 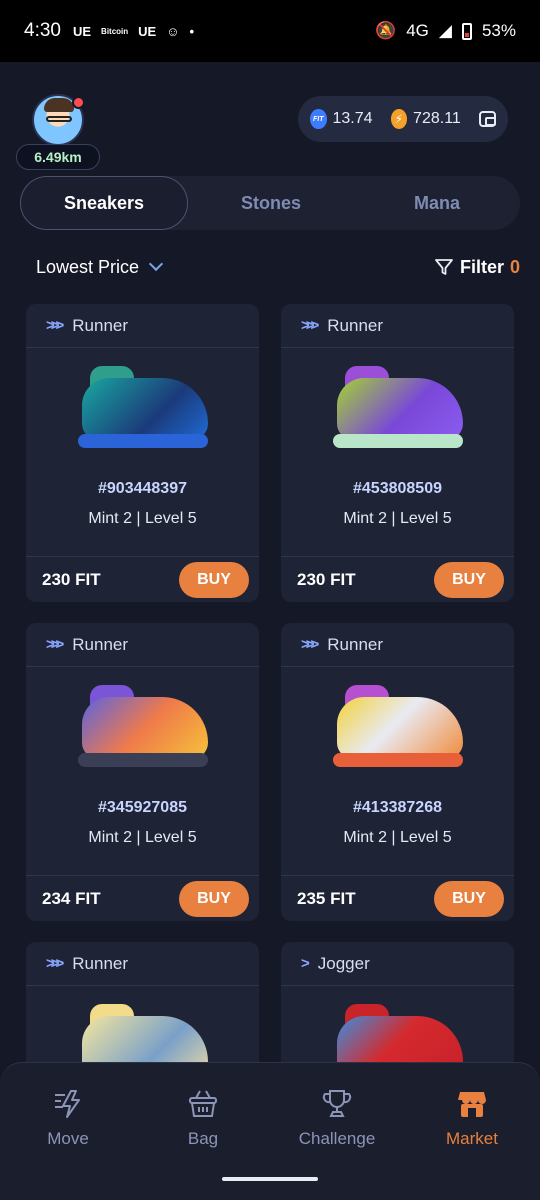 I want to click on signal-icon: ◢, so click(x=445, y=30).